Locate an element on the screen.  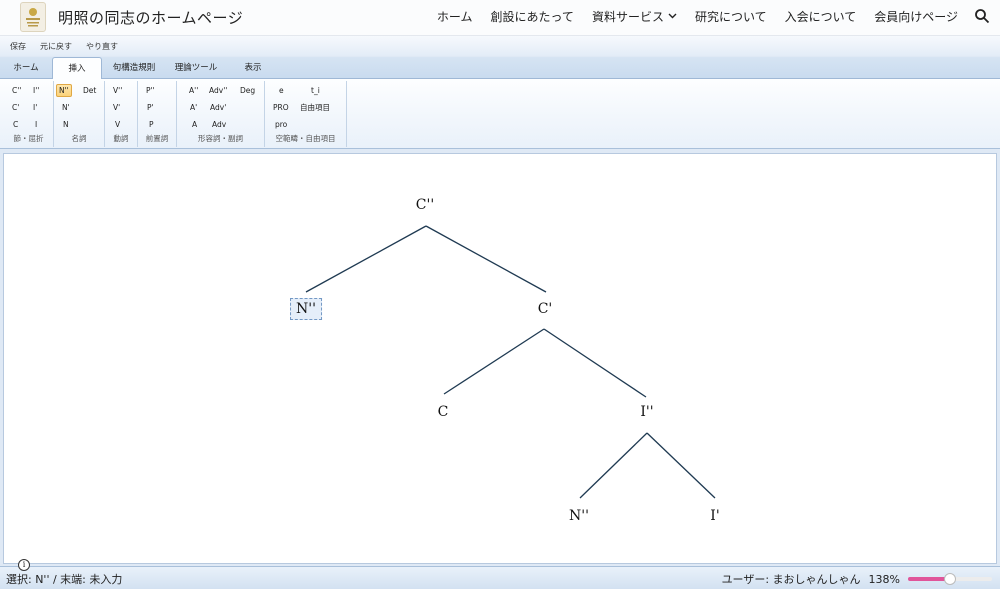
branch-cbar-ipp is located at coordinates (595, 363).